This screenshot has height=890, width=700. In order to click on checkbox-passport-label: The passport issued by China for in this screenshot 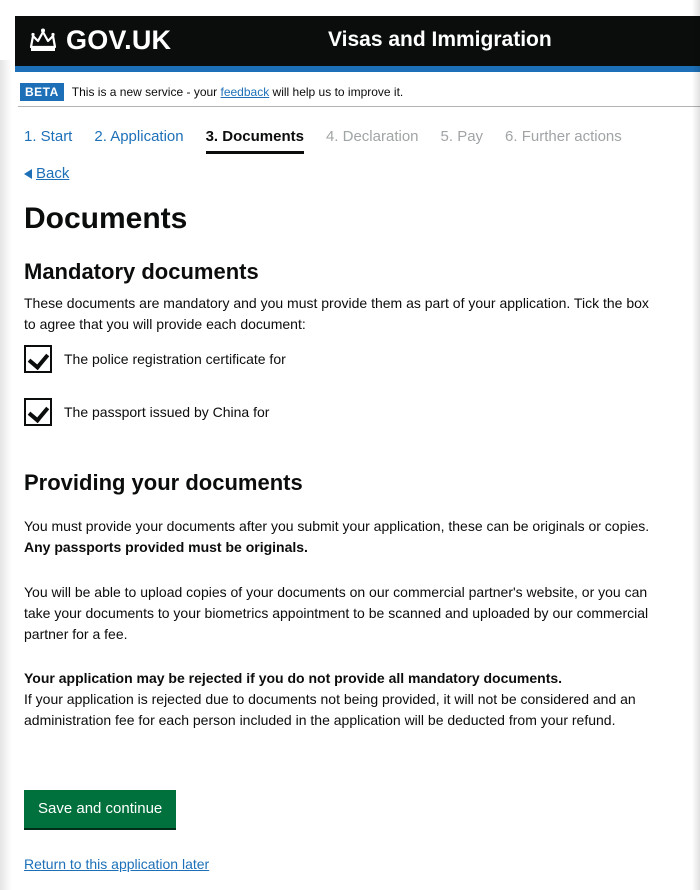, I will do `click(167, 412)`.